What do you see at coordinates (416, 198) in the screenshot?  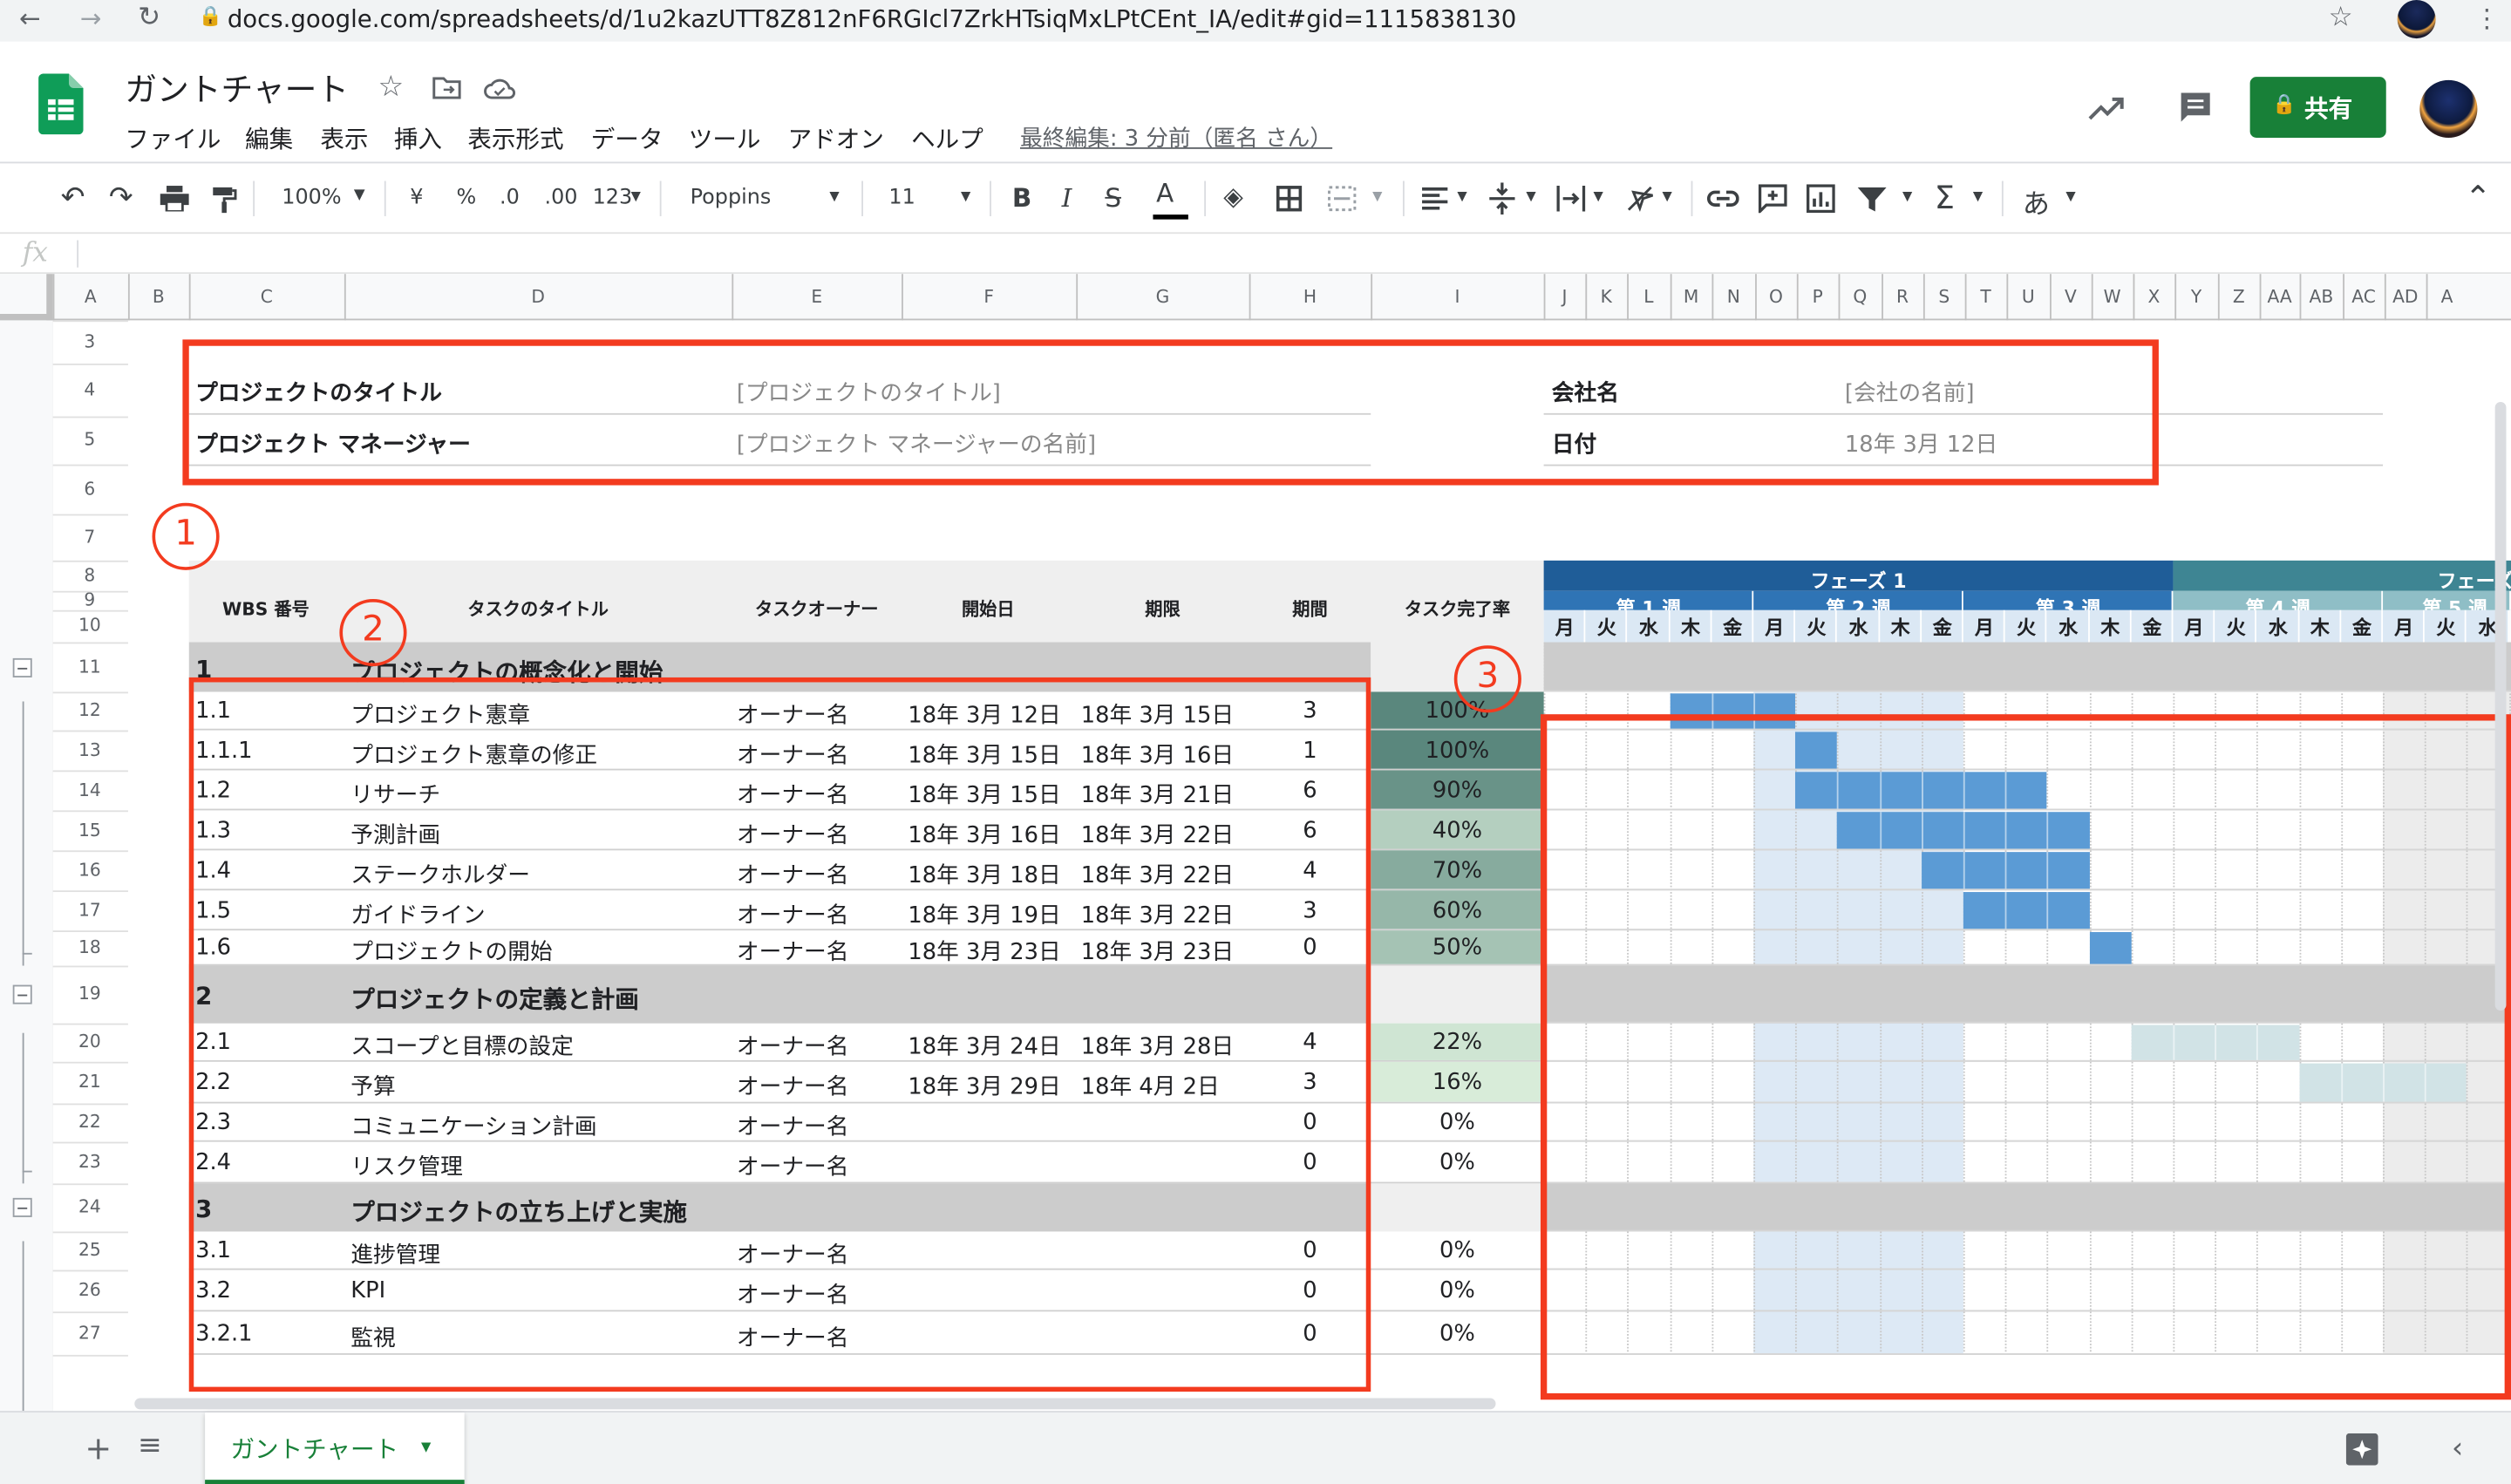 I see `currency-format-button: ¥` at bounding box center [416, 198].